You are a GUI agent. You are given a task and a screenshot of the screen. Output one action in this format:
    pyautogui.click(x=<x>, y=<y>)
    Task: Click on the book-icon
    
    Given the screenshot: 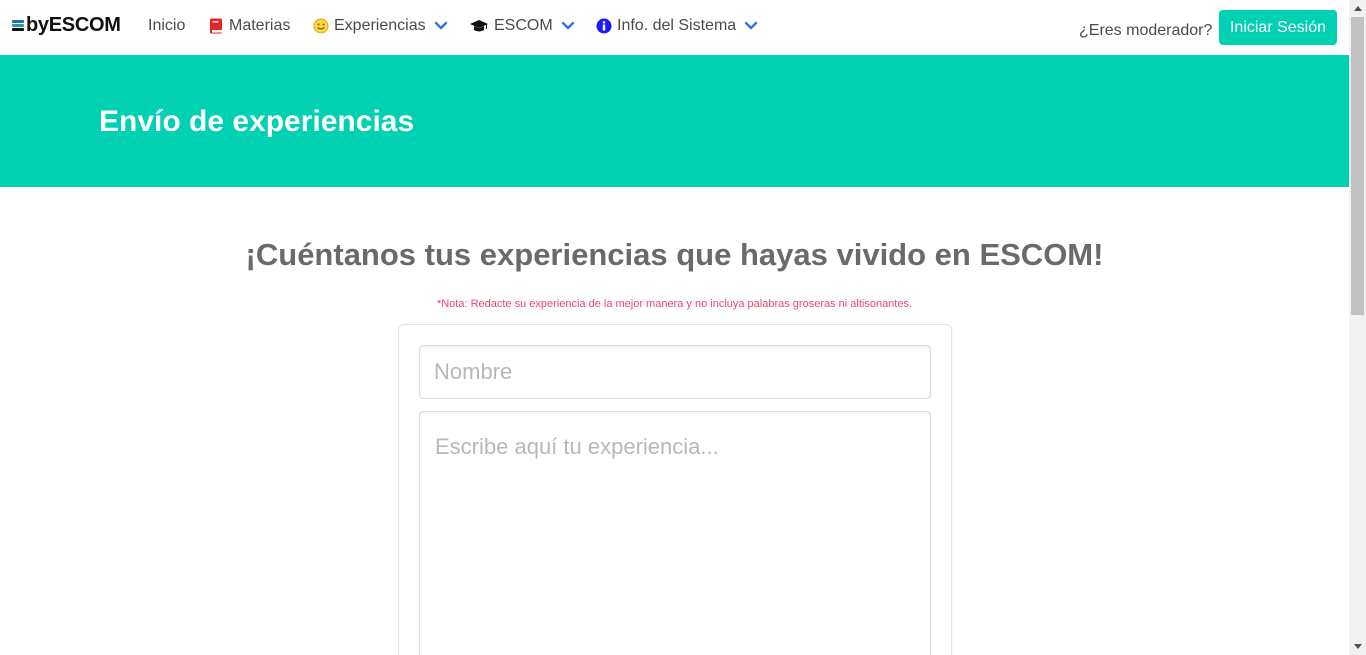 What is the action you would take?
    pyautogui.click(x=216, y=26)
    